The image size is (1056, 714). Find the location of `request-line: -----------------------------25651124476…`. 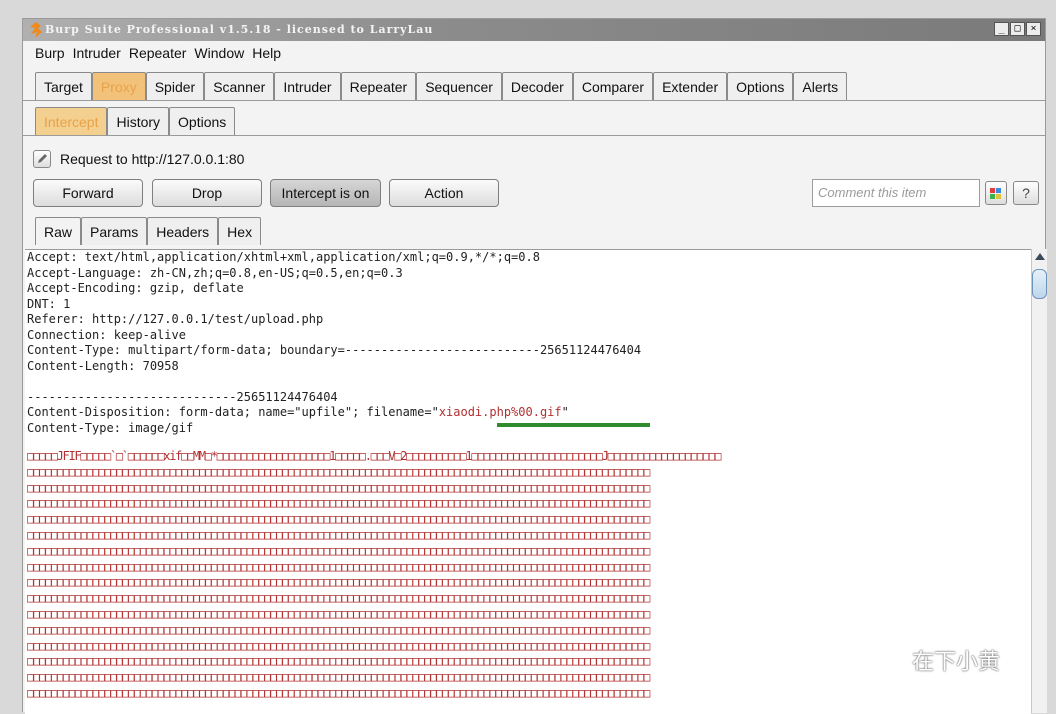

request-line: -----------------------------25651124476… is located at coordinates (182, 396).